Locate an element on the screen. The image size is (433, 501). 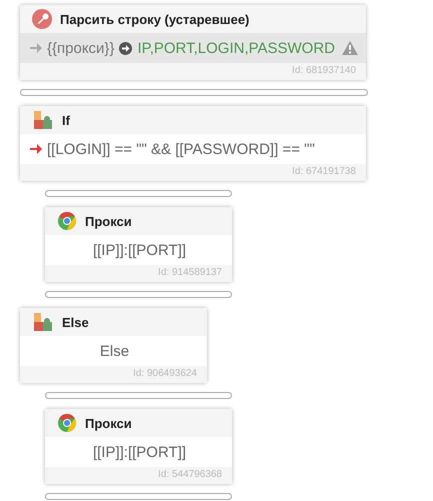
block-title: Else is located at coordinates (75, 322).